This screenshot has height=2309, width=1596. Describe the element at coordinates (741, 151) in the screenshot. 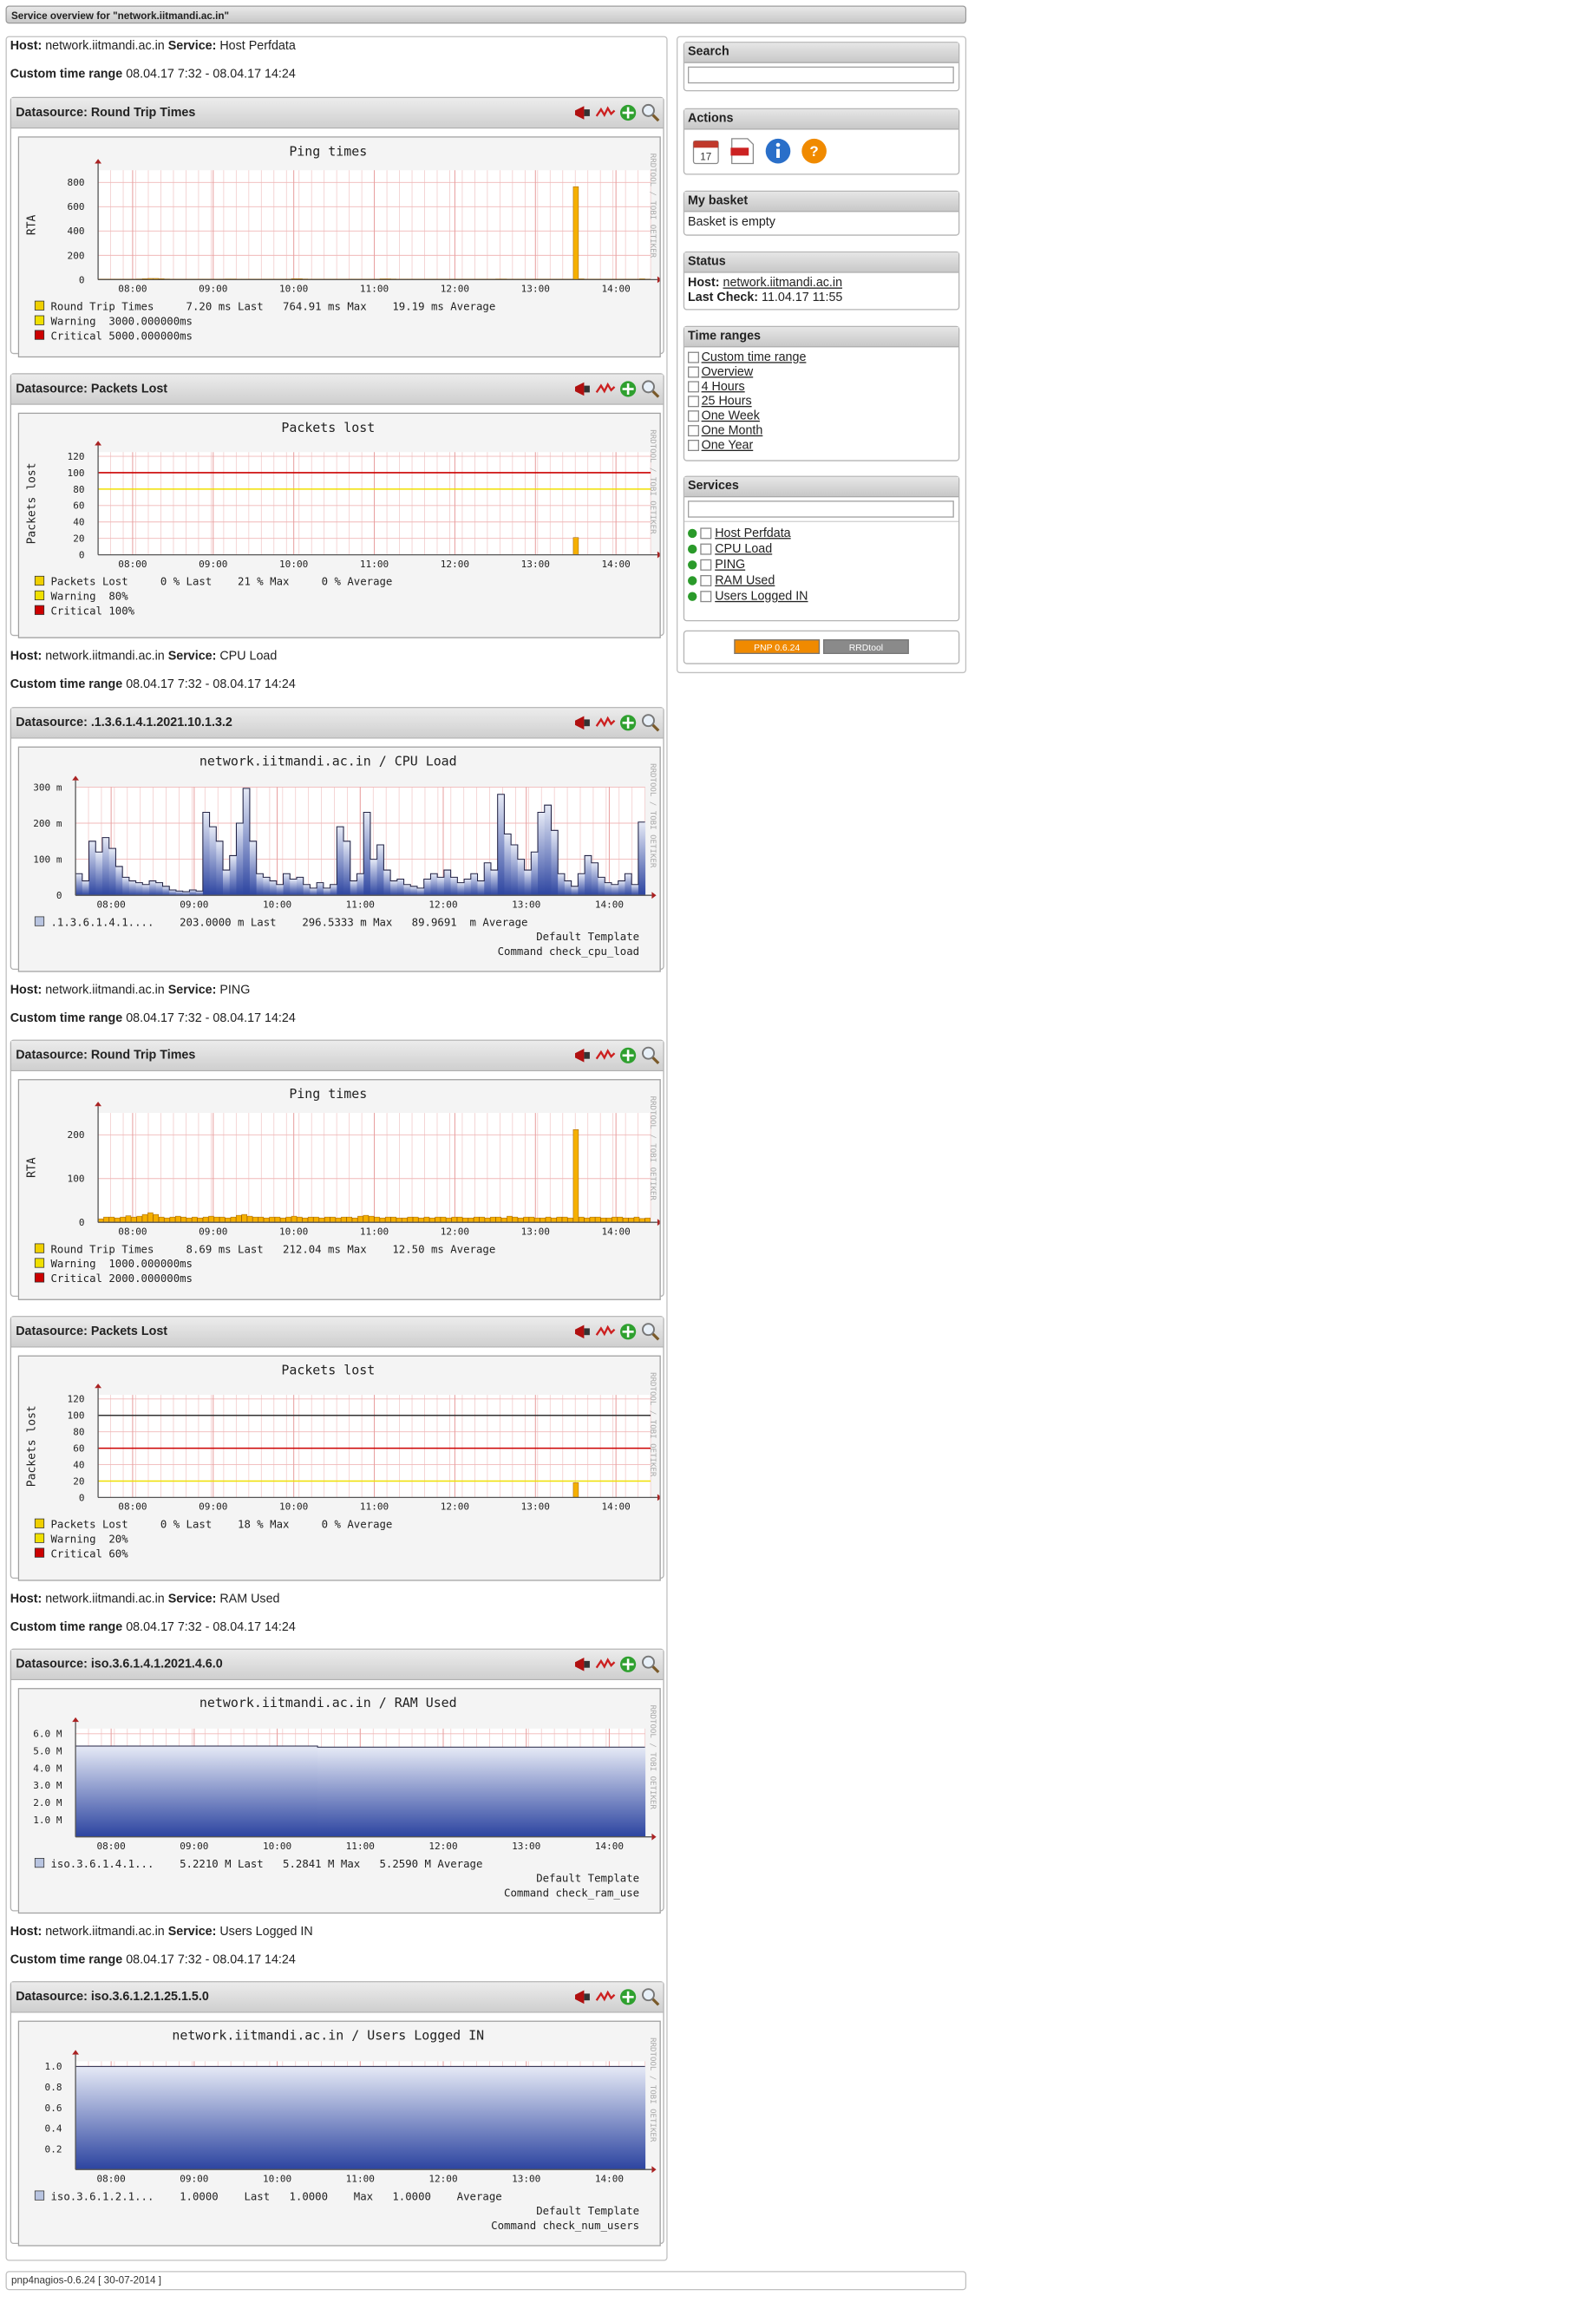

I see `pdf-icon` at that location.